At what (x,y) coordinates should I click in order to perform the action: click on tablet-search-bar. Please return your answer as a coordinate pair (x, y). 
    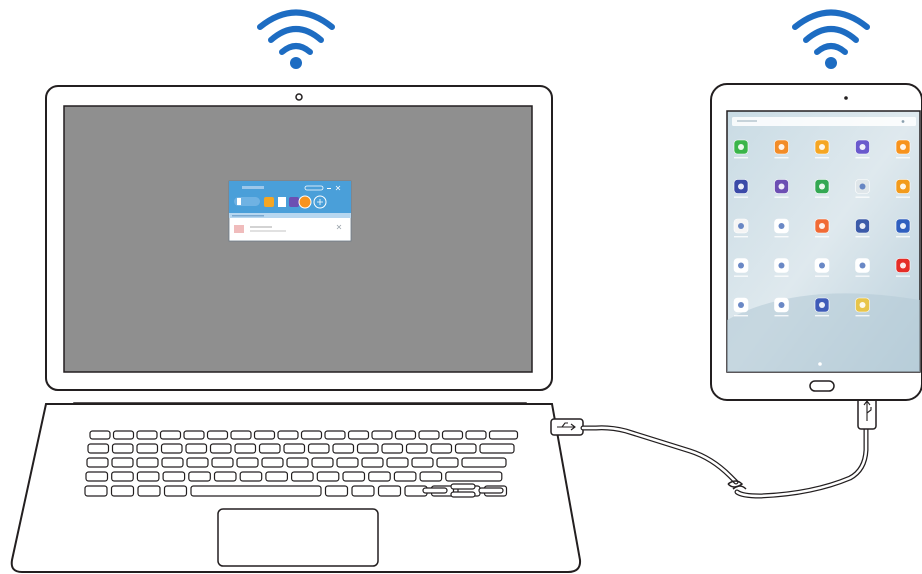
    Looking at the image, I should click on (824, 121).